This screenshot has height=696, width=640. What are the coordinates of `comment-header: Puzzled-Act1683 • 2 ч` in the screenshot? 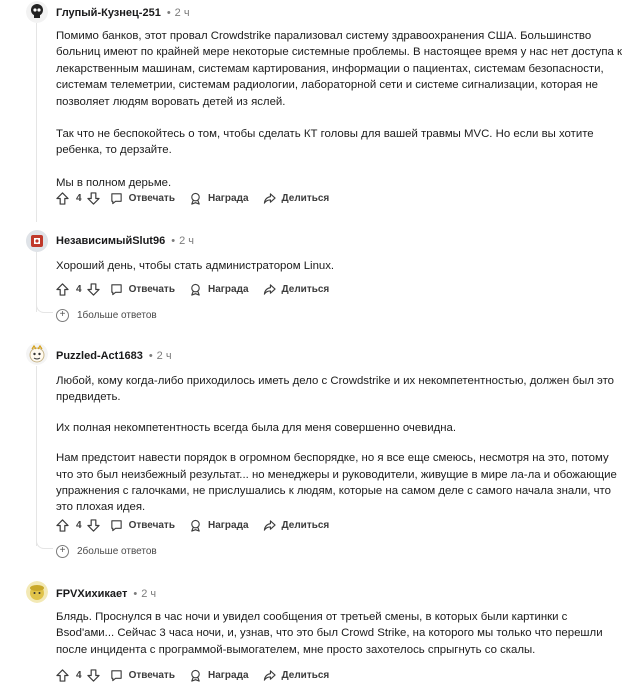 It's located at (114, 356).